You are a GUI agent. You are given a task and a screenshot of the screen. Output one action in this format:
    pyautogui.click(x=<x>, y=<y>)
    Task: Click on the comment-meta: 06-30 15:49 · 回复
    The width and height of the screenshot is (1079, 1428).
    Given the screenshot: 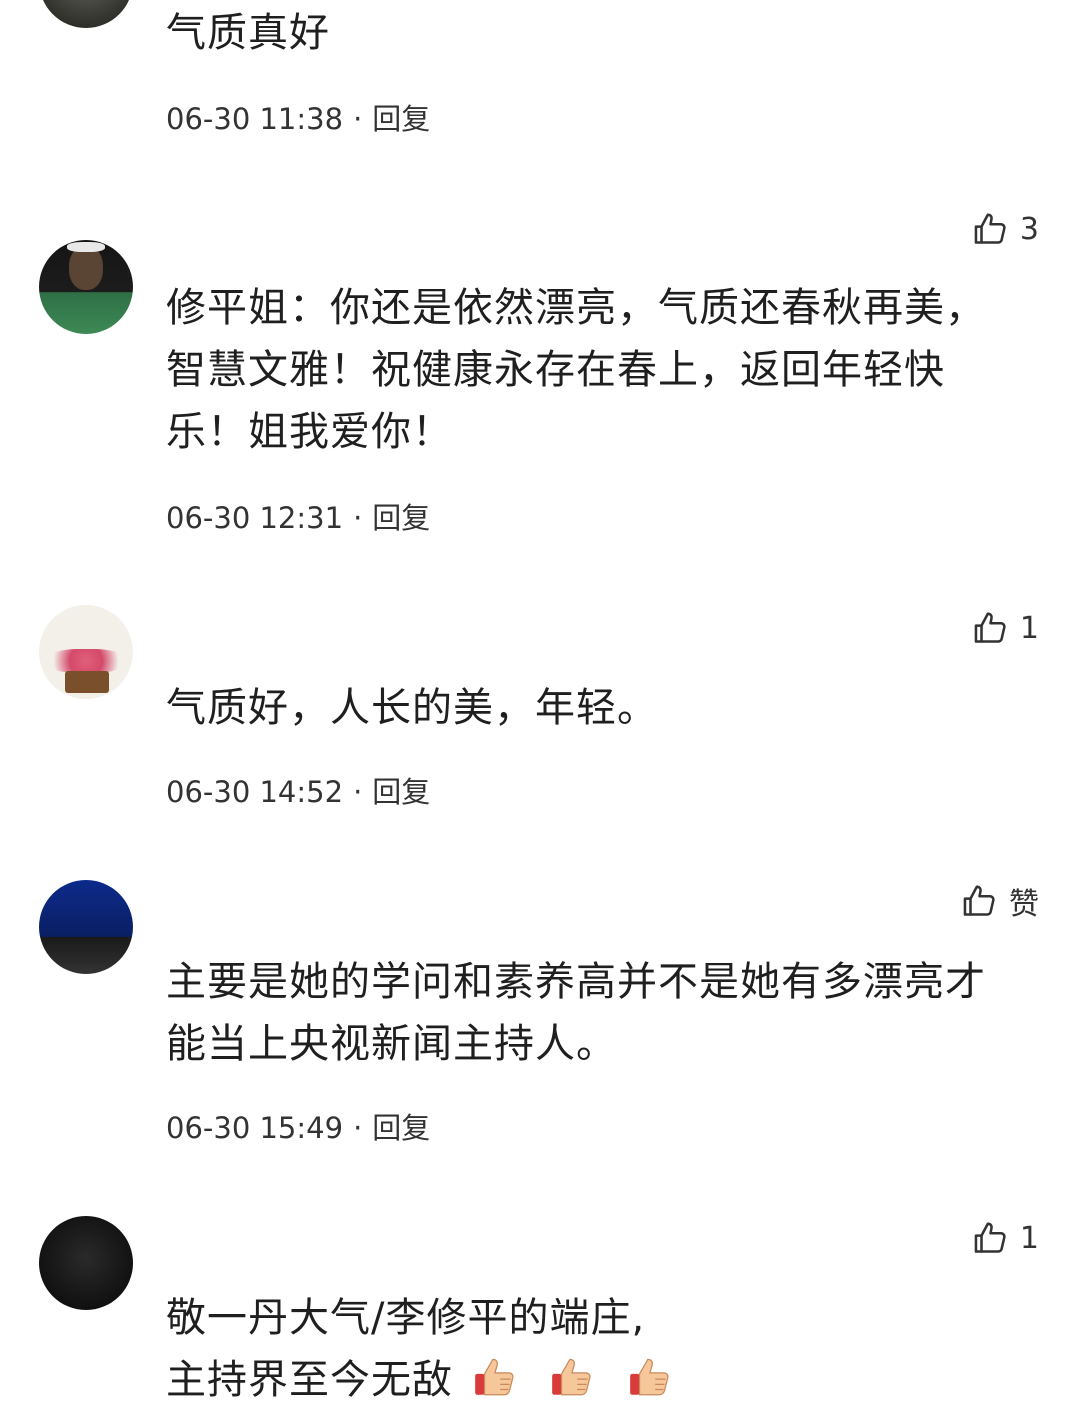 What is the action you would take?
    pyautogui.click(x=298, y=1126)
    